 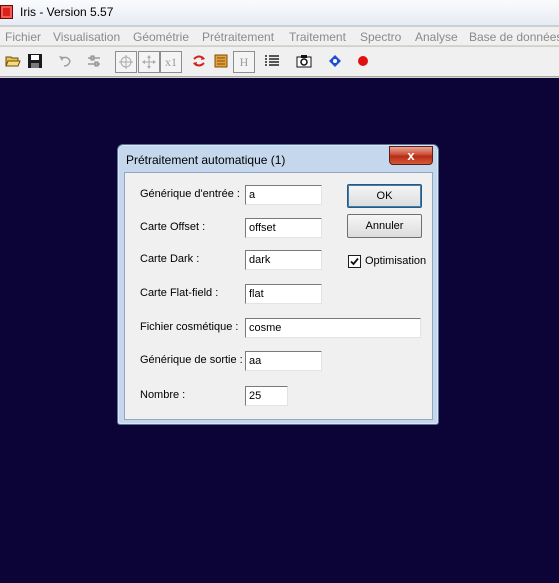 I want to click on menu-analyse: Analyse, so click(x=436, y=37).